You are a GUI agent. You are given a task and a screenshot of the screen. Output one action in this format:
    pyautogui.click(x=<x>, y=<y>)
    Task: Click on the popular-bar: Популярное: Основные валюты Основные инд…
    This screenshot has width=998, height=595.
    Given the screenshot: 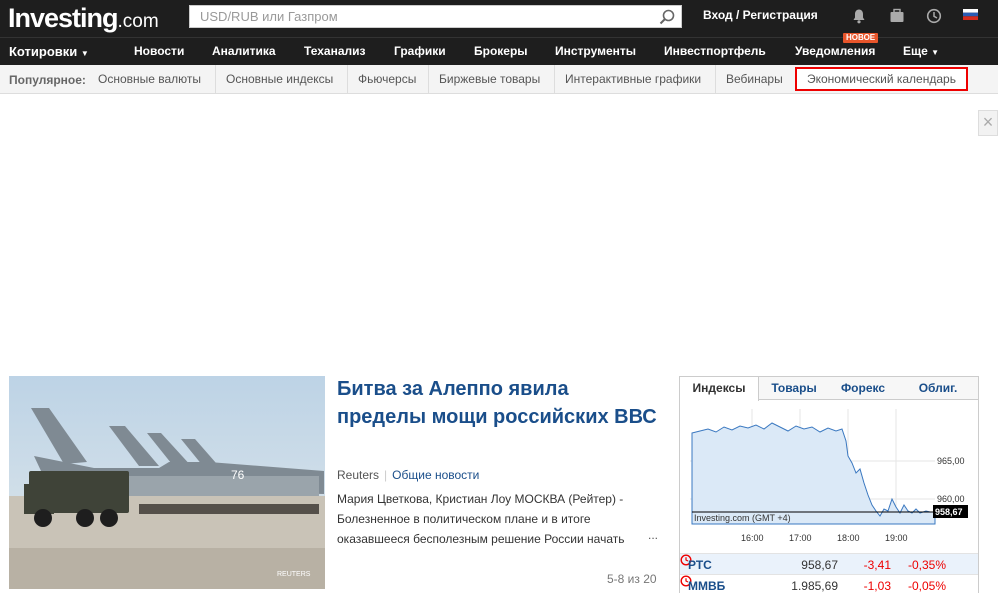 What is the action you would take?
    pyautogui.click(x=499, y=79)
    